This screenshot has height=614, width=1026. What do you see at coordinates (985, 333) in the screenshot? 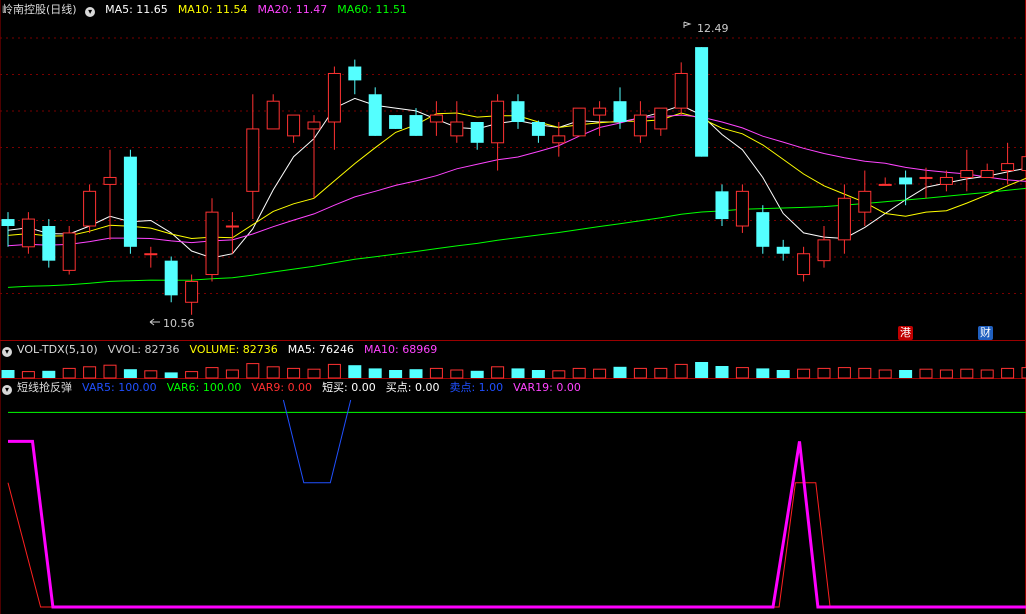
I see `finance-badge: 财` at bounding box center [985, 333].